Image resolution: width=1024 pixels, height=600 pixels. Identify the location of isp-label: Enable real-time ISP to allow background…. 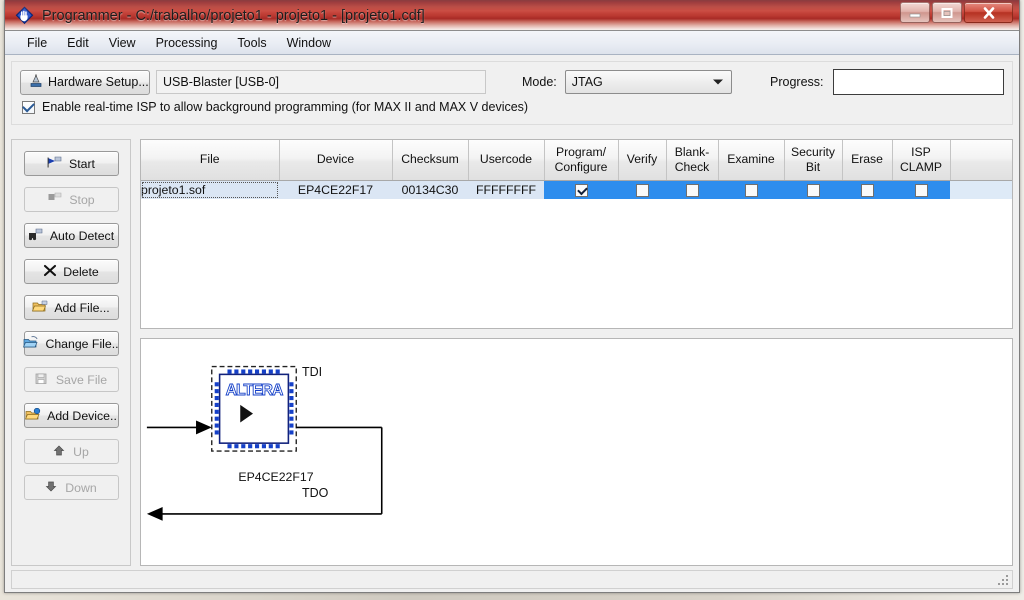
(285, 107).